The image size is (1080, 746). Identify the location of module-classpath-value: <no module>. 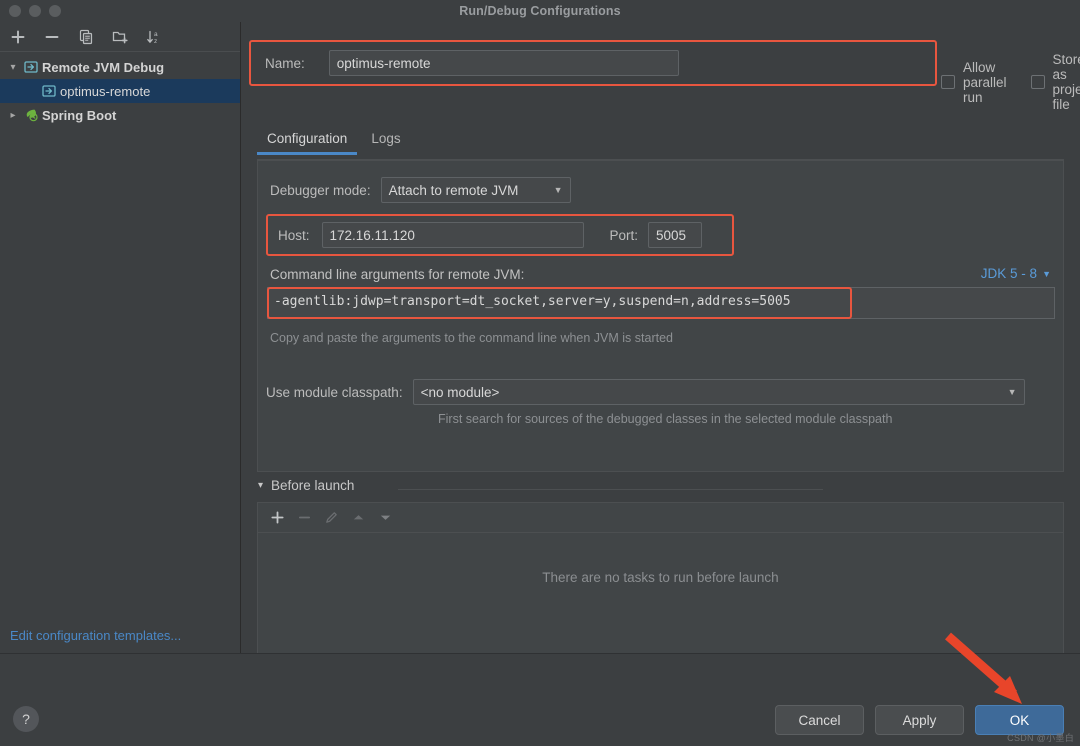
(460, 392).